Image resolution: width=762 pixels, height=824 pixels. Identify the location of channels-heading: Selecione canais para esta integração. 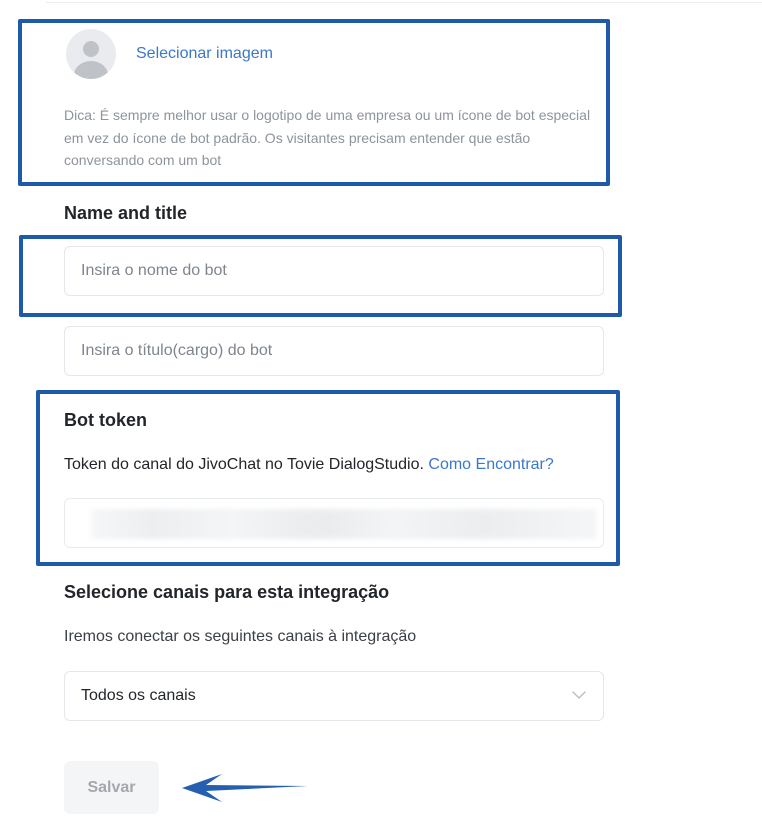
(227, 592).